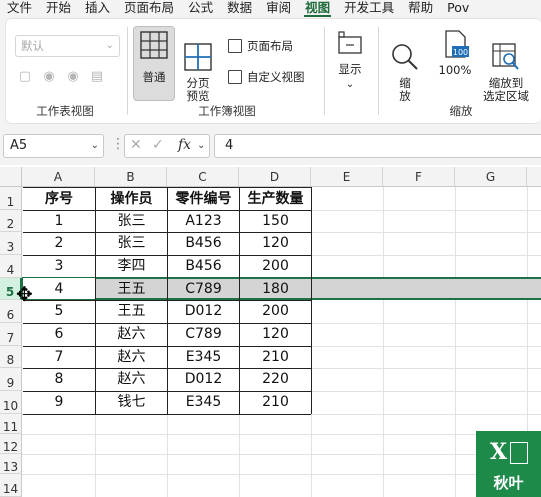 The image size is (541, 497). I want to click on row-header-4: 4, so click(11, 266).